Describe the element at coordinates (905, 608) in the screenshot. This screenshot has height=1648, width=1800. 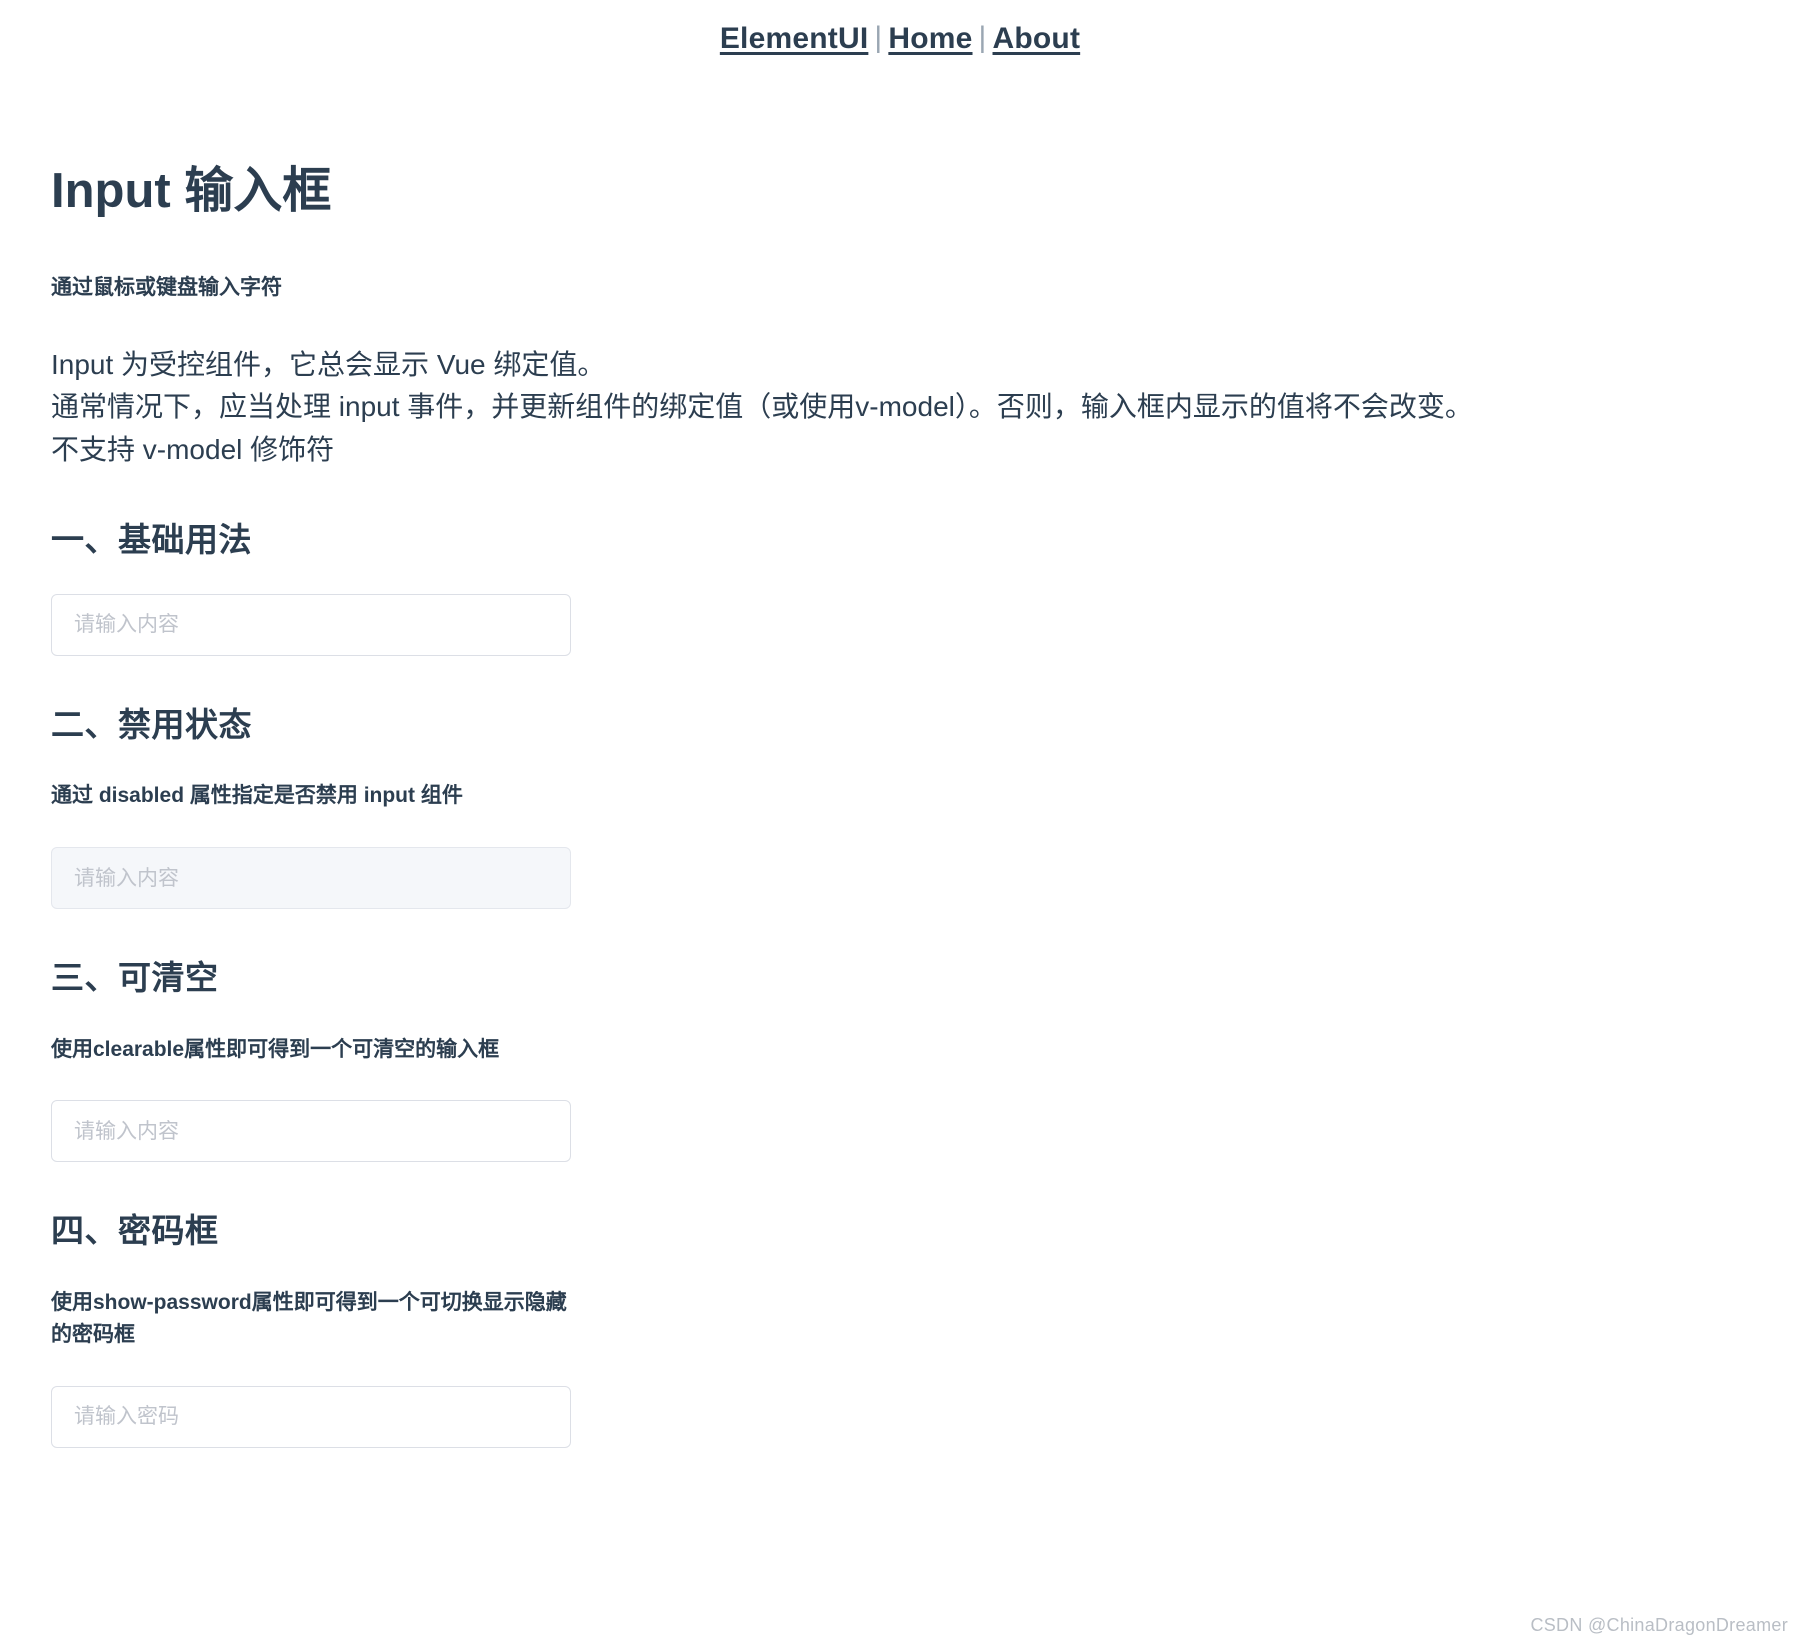
I see `field-wrap-1: 请输入内容` at that location.